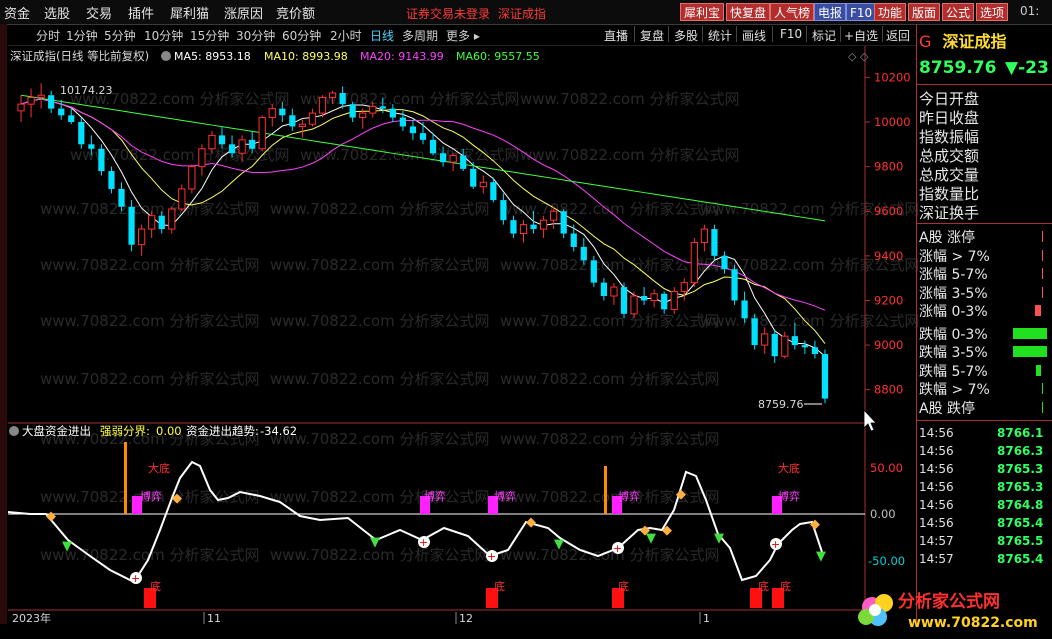 The width and height of the screenshot is (1052, 639). I want to click on price-tick-label: 9000, so click(888, 345).